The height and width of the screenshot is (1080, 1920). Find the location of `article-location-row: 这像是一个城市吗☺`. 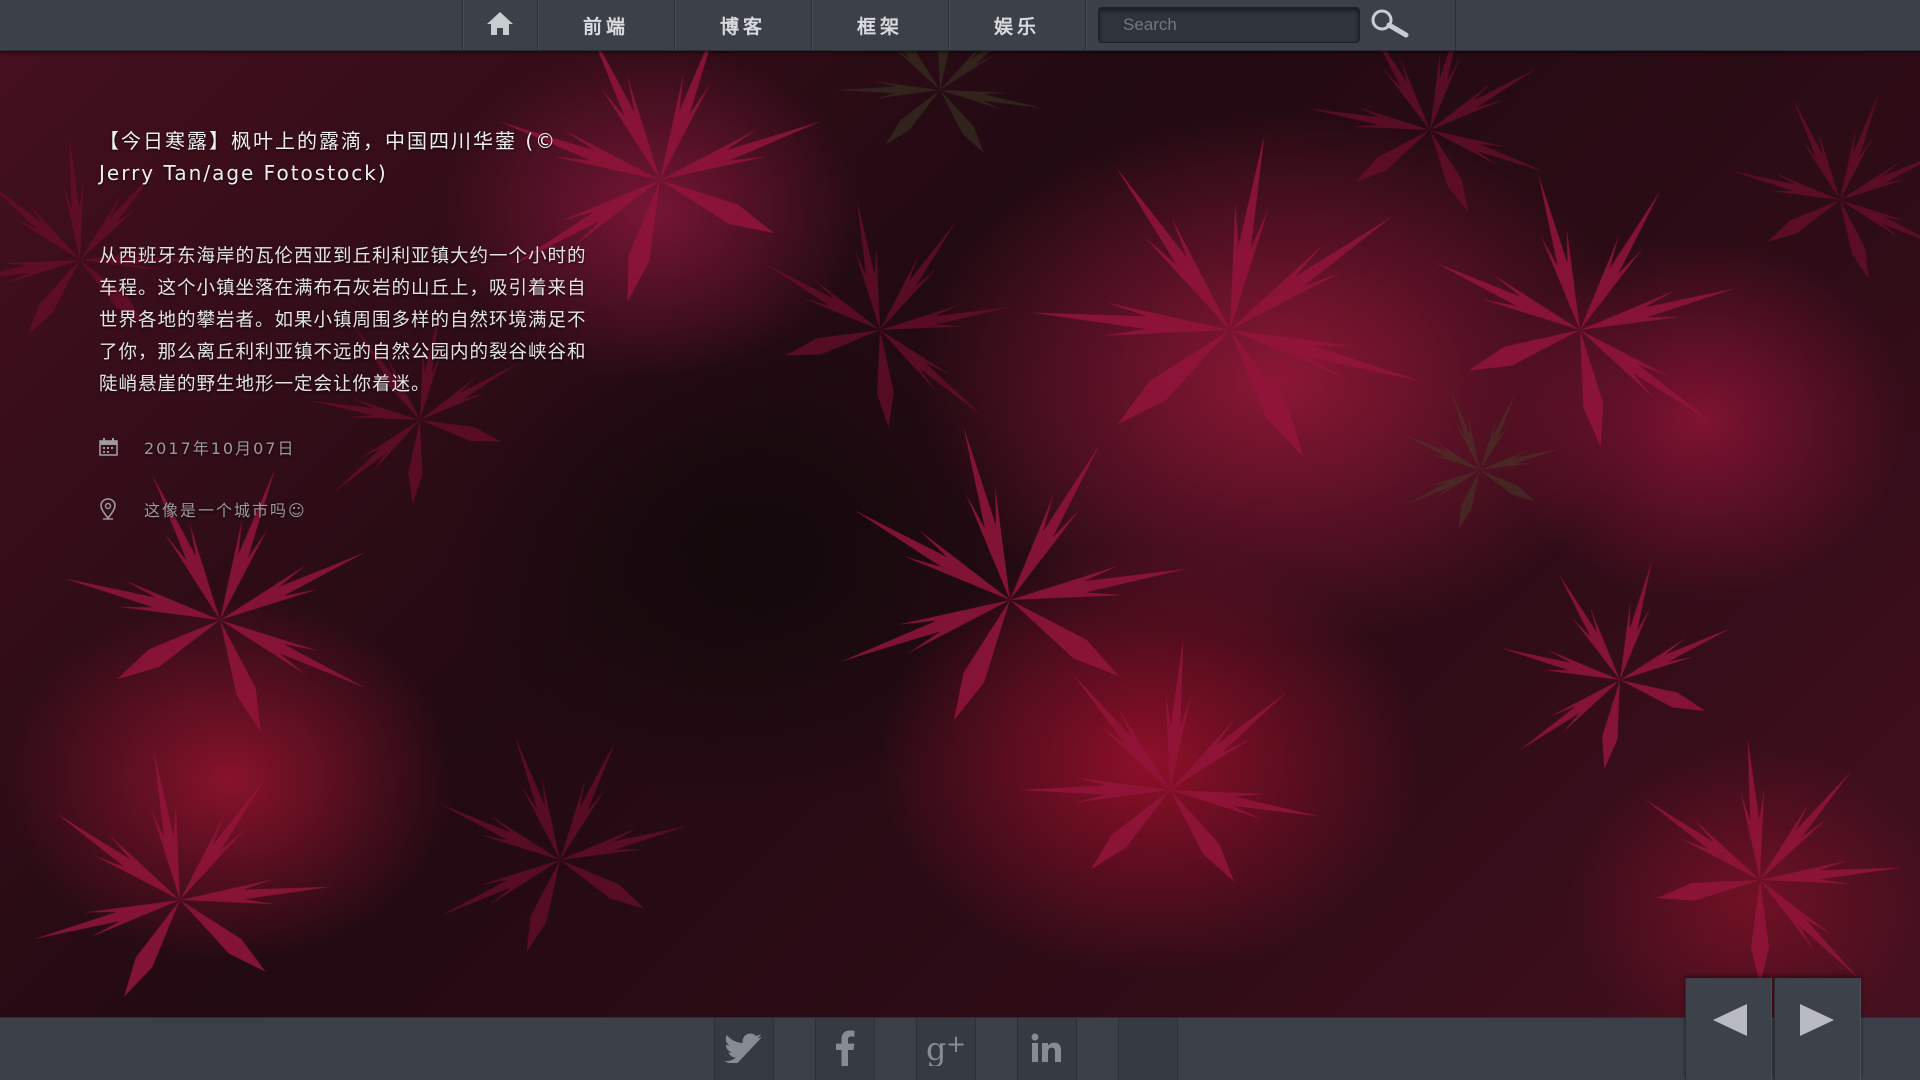

article-location-row: 这像是一个城市吗☺ is located at coordinates (349, 509).